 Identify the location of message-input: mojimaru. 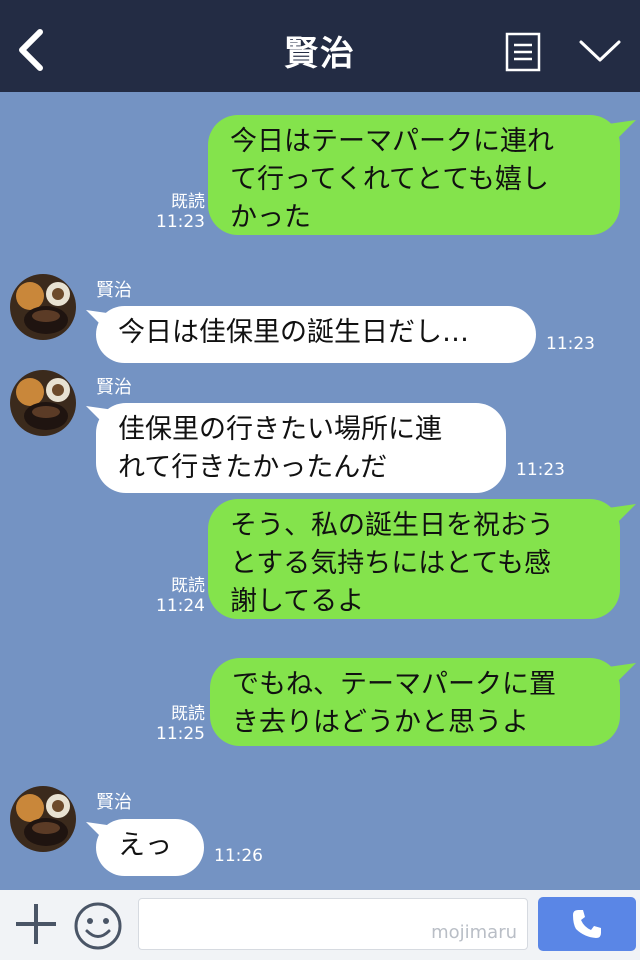
(333, 924).